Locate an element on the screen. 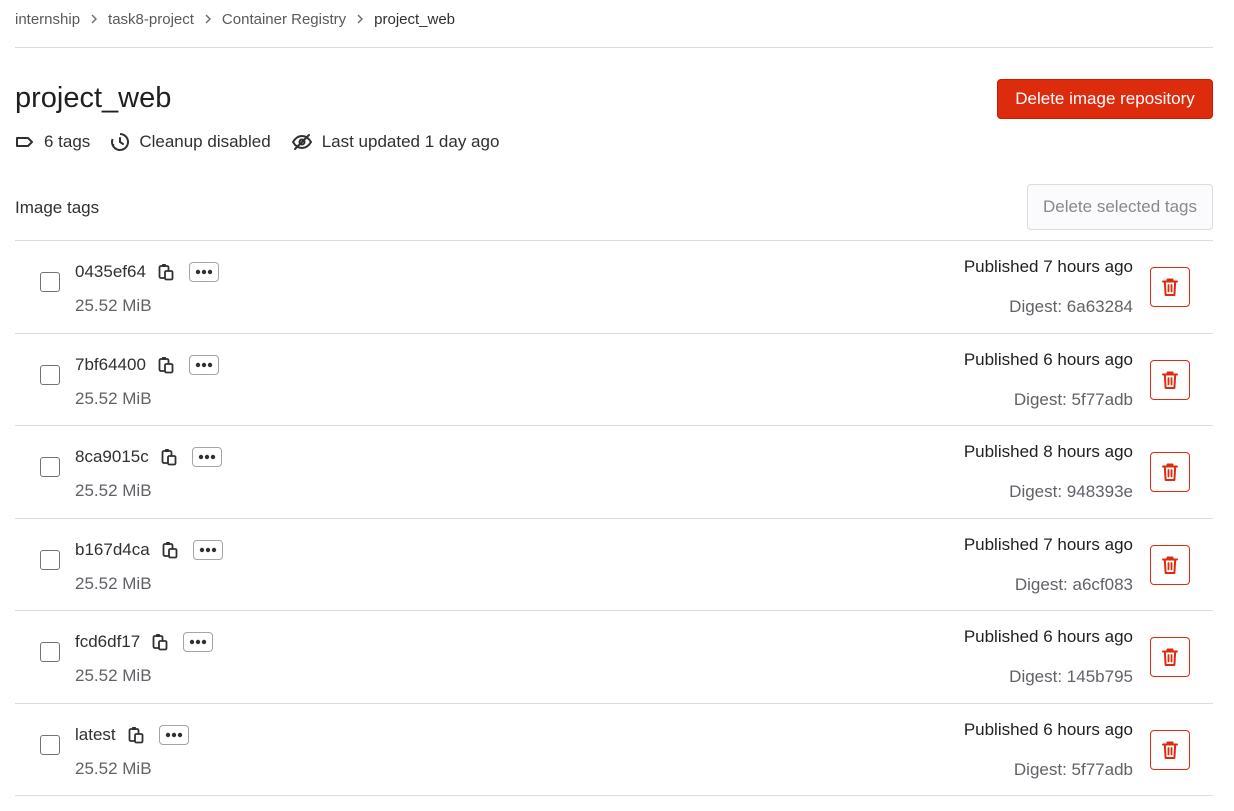  tag-name: 7bf64400 is located at coordinates (110, 364).